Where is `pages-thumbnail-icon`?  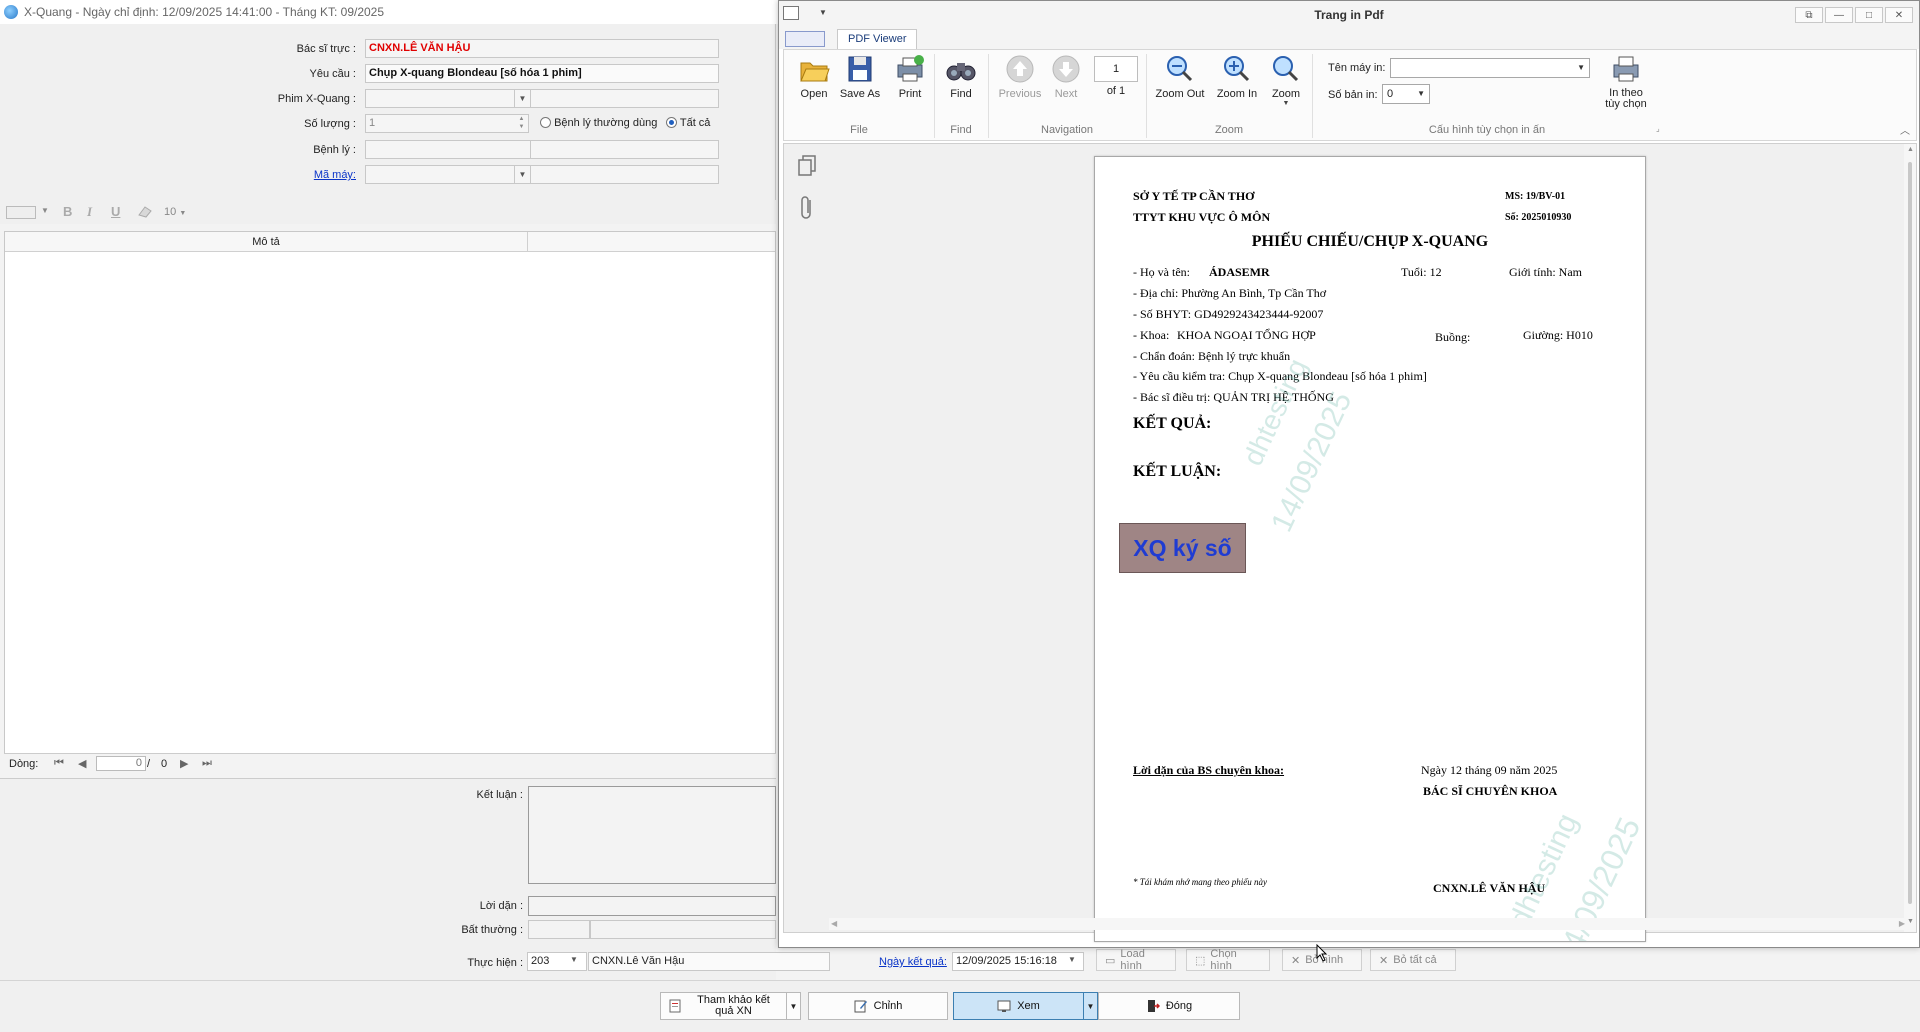
pages-thumbnail-icon is located at coordinates (807, 167).